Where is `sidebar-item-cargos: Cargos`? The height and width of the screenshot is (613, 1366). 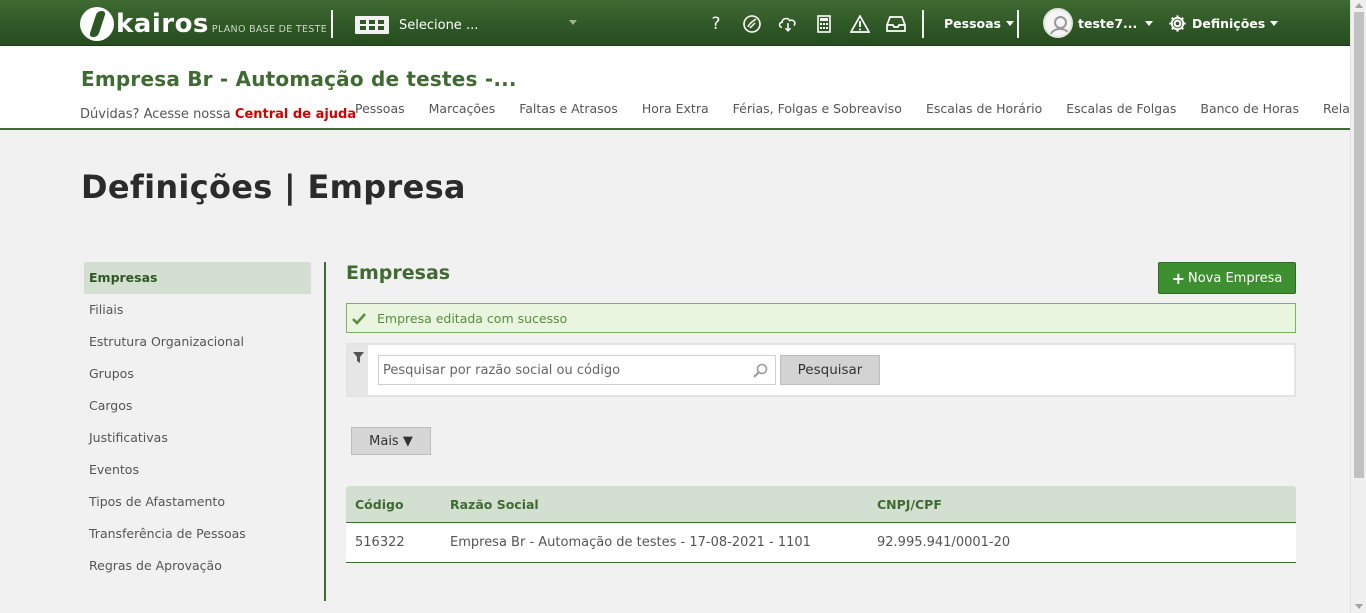 sidebar-item-cargos: Cargos is located at coordinates (197, 406).